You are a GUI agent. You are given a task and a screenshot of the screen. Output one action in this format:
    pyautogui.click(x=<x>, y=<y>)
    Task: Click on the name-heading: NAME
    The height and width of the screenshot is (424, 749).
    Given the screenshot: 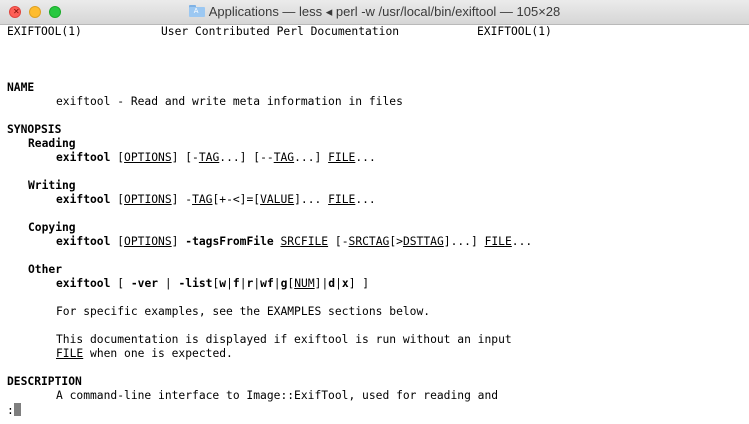 What is the action you would take?
    pyautogui.click(x=21, y=87)
    